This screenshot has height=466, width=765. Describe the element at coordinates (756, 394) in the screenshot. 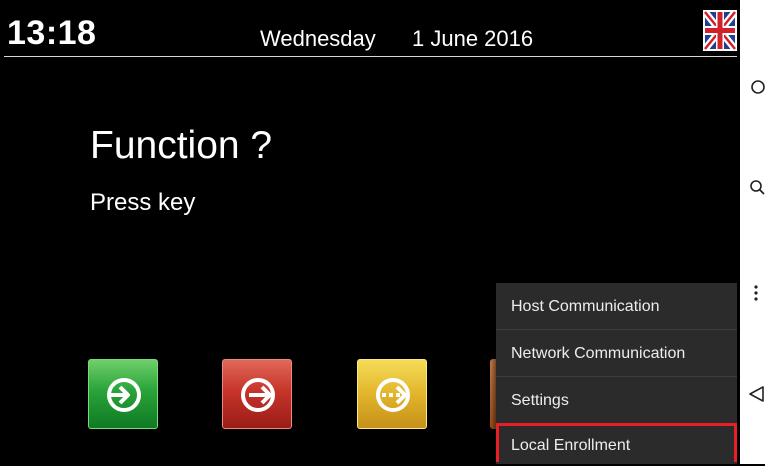

I see `back-triangle-icon` at that location.